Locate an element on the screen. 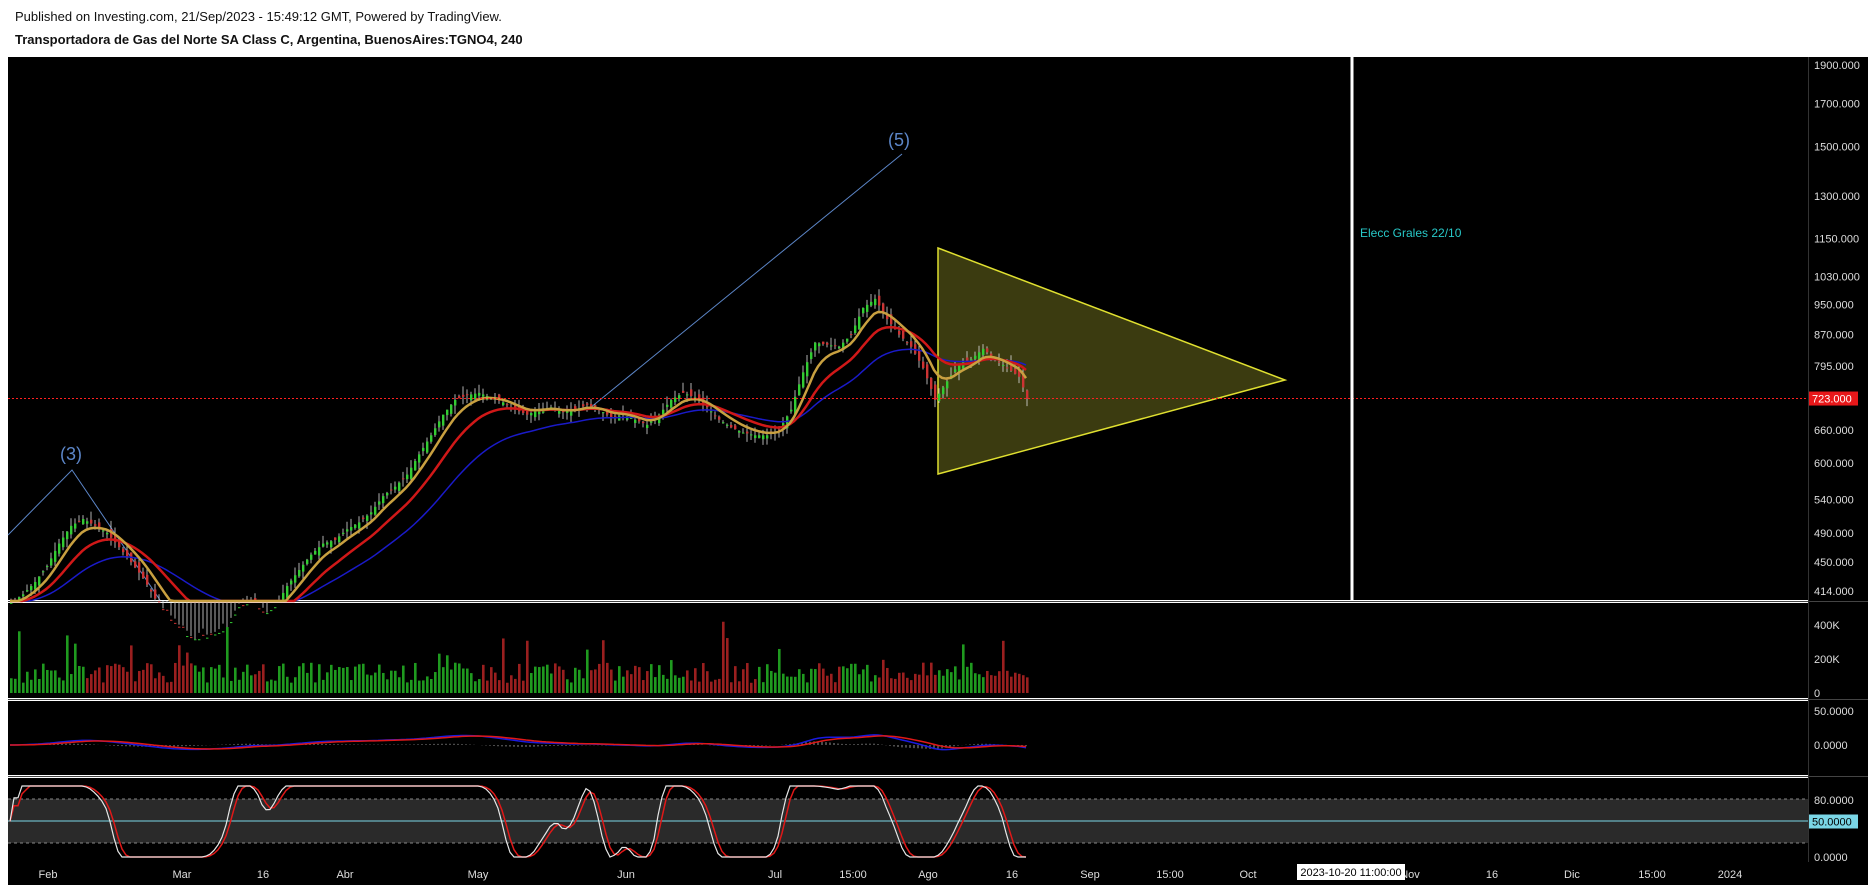 This screenshot has width=1870, height=885. price-tick-label: 414.000 is located at coordinates (1834, 592).